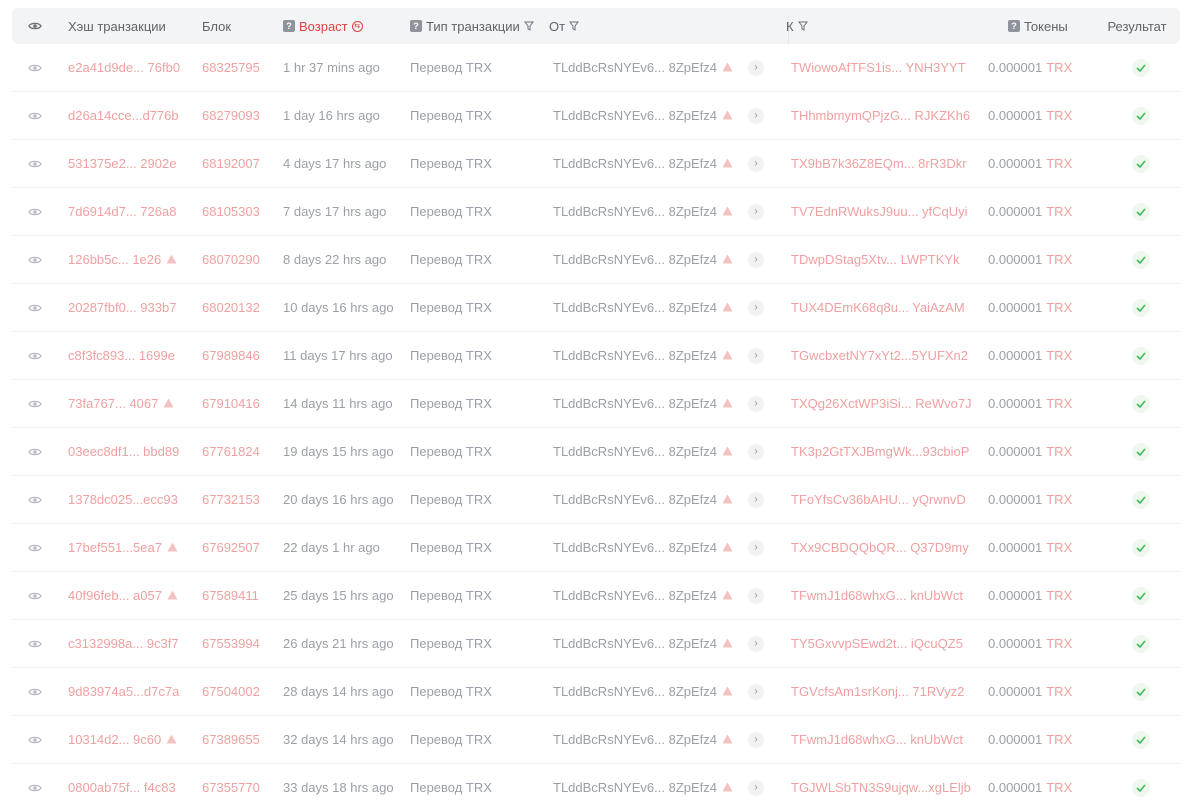  I want to click on to-address-link: TFoYfsCv36bAHU... yQrwnvD, so click(878, 499).